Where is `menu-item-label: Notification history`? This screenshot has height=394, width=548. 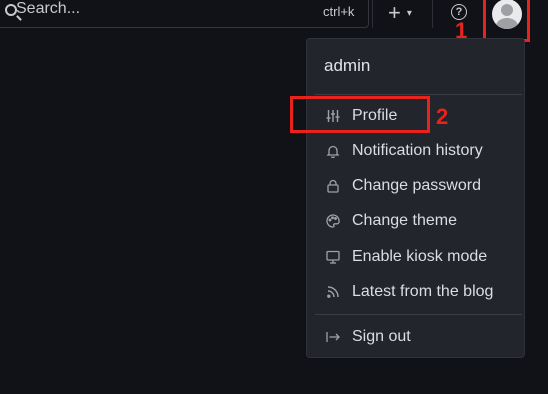 menu-item-label: Notification history is located at coordinates (417, 150).